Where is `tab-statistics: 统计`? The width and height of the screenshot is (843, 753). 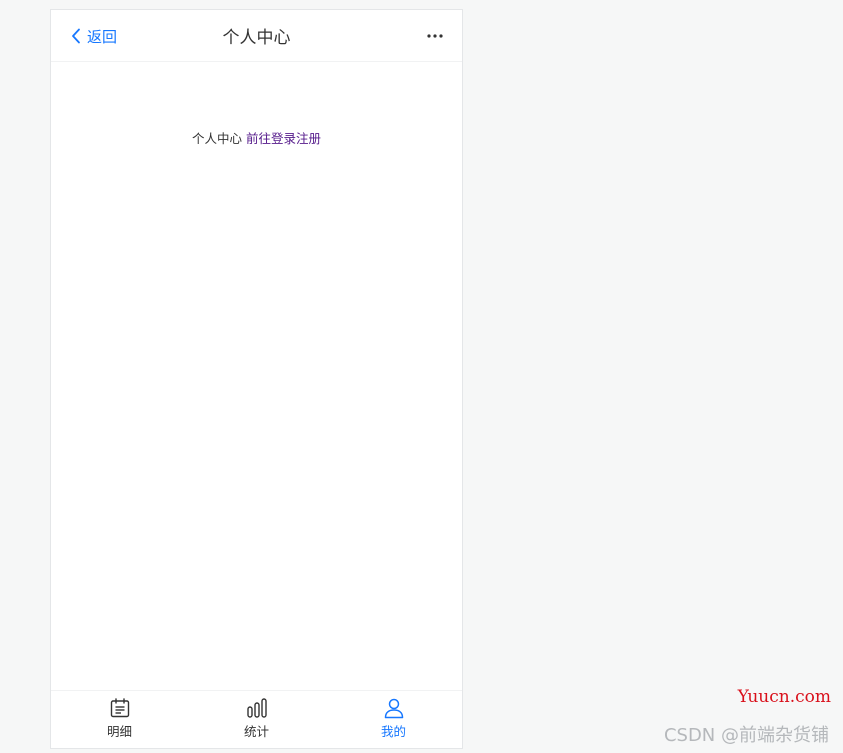 tab-statistics: 统计 is located at coordinates (256, 719).